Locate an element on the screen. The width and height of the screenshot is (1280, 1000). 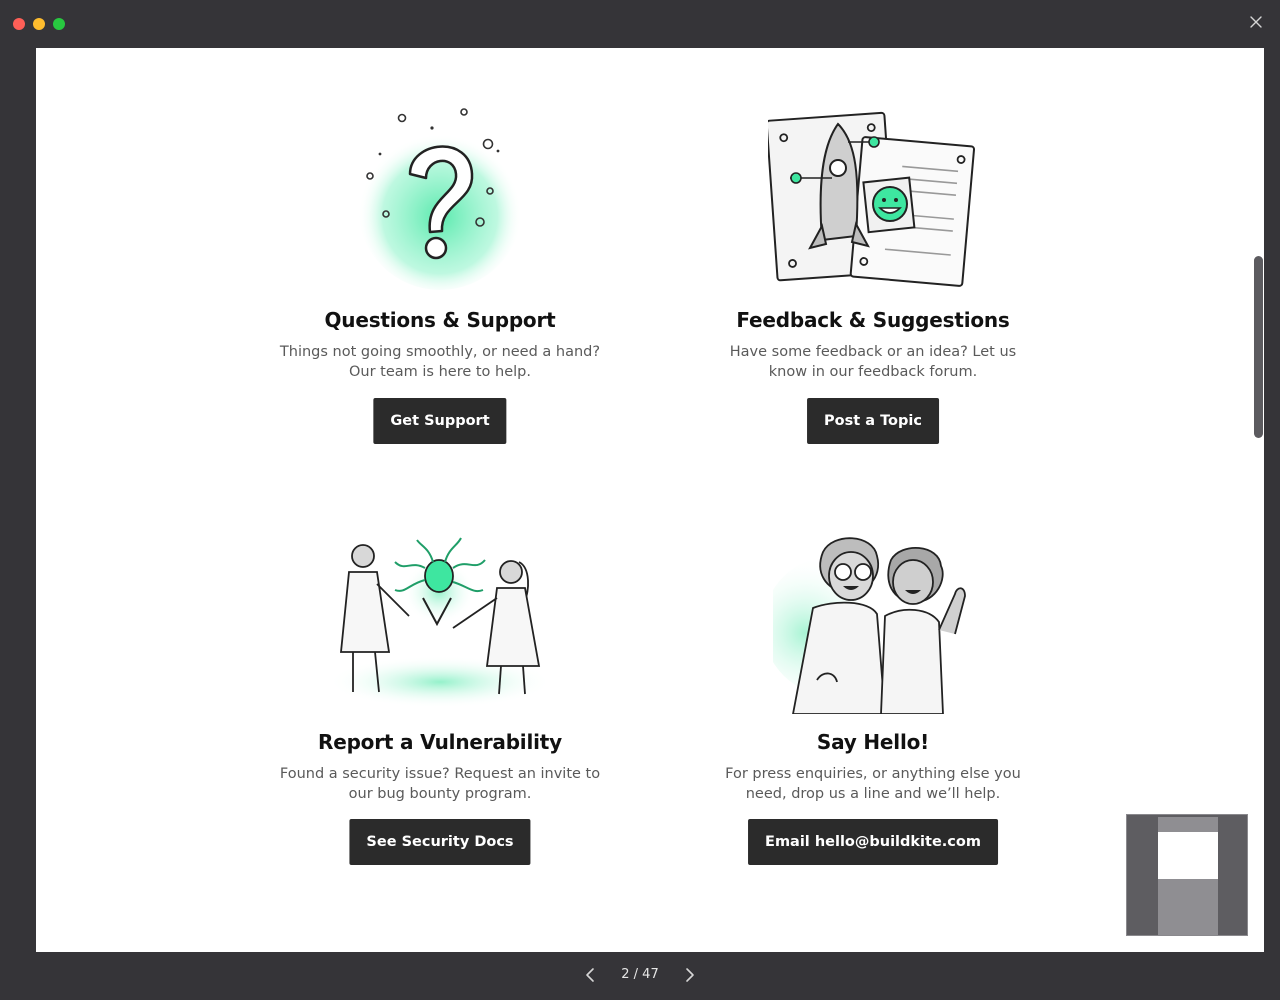
minimap-viewport is located at coordinates (1188, 855).